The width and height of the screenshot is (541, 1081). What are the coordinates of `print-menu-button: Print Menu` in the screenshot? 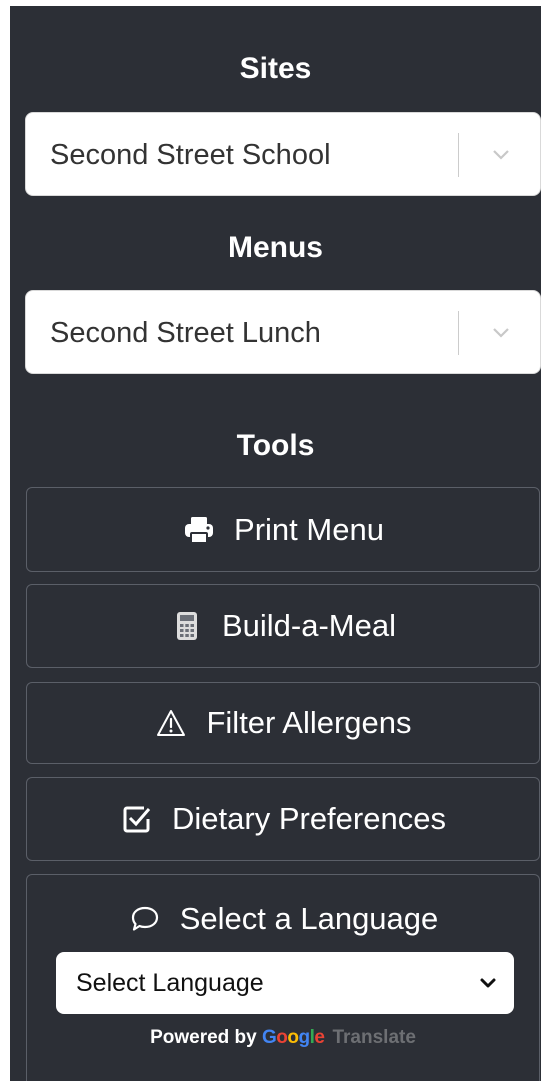 It's located at (283, 529).